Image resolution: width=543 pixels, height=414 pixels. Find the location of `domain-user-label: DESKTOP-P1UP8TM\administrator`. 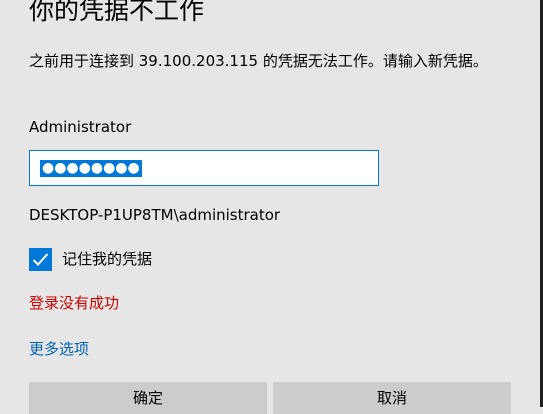

domain-user-label: DESKTOP-P1UP8TM\administrator is located at coordinates (155, 215).